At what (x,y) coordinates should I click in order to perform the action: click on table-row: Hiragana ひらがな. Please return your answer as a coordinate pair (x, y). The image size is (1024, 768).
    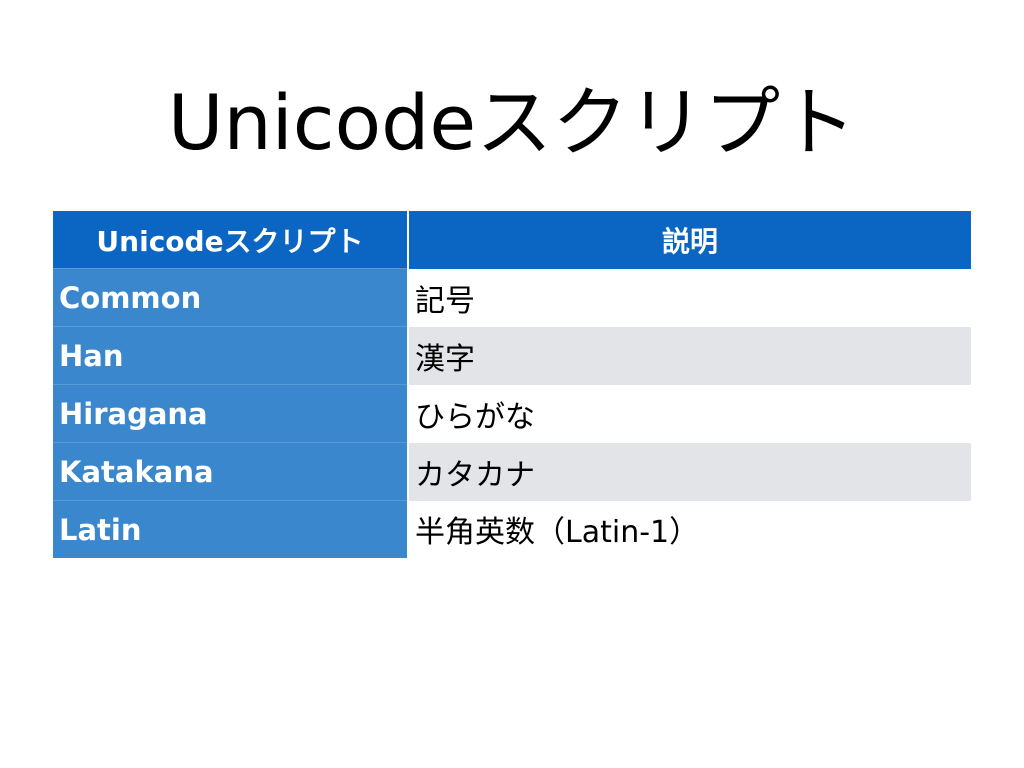
    Looking at the image, I should click on (512, 413).